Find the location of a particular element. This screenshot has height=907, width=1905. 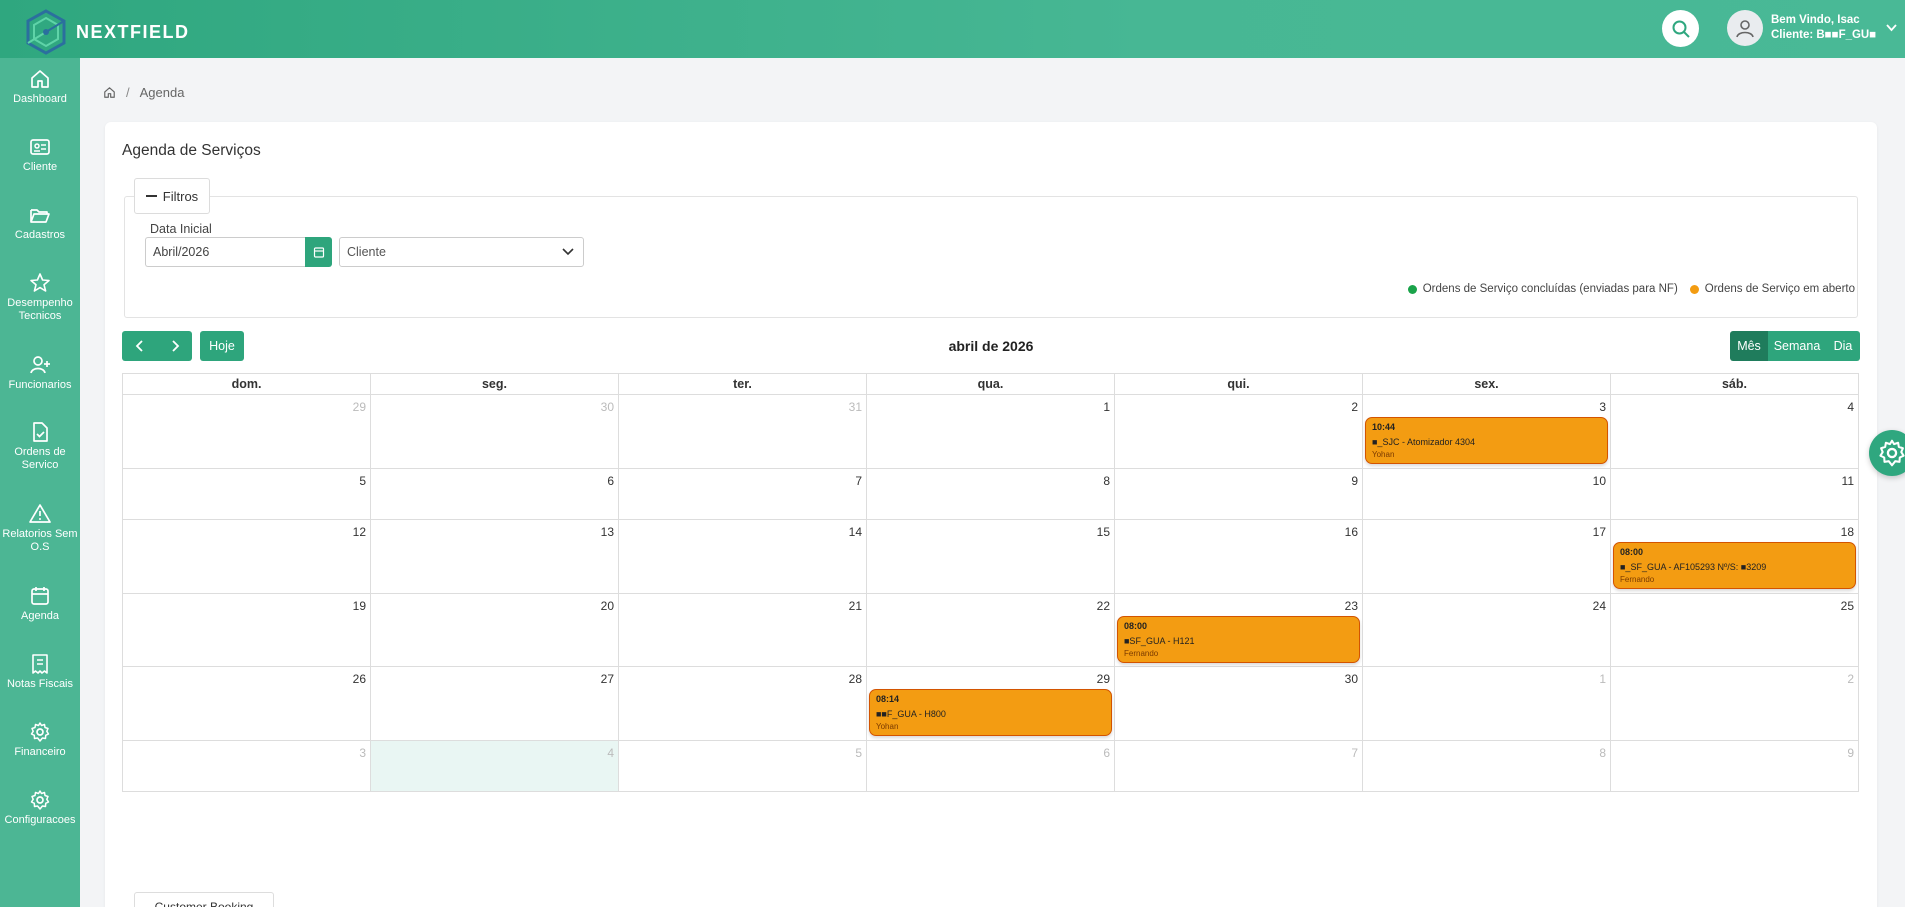

event-card: 08:00 ■SF_GUA - H121 Fernando is located at coordinates (1238, 639).